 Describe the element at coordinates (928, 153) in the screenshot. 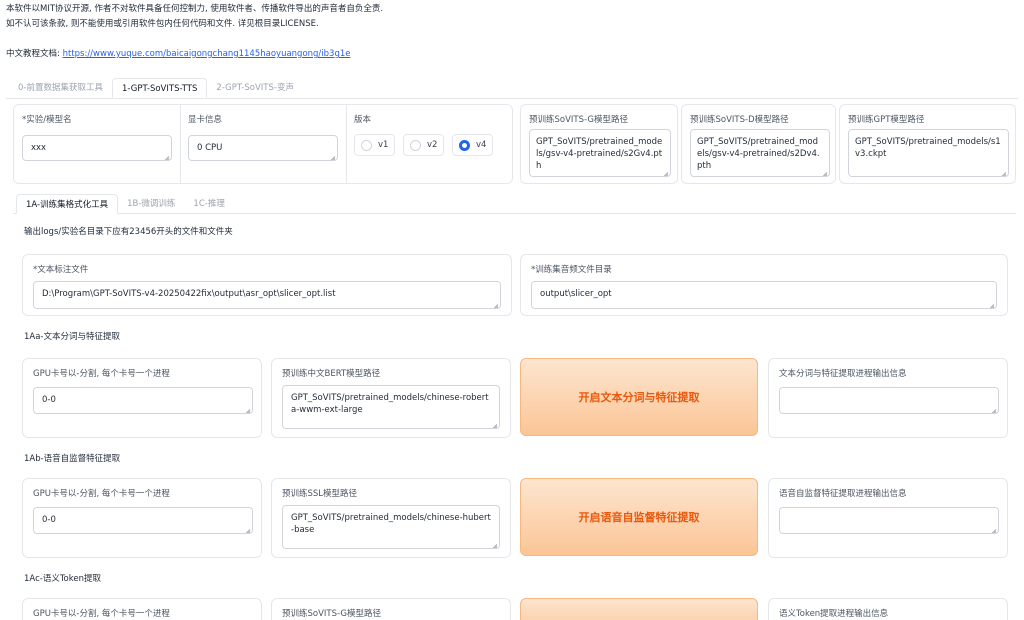

I see `gpt-input: GPT_SoVITS/pretrained_models/s1v3.ckpt` at that location.